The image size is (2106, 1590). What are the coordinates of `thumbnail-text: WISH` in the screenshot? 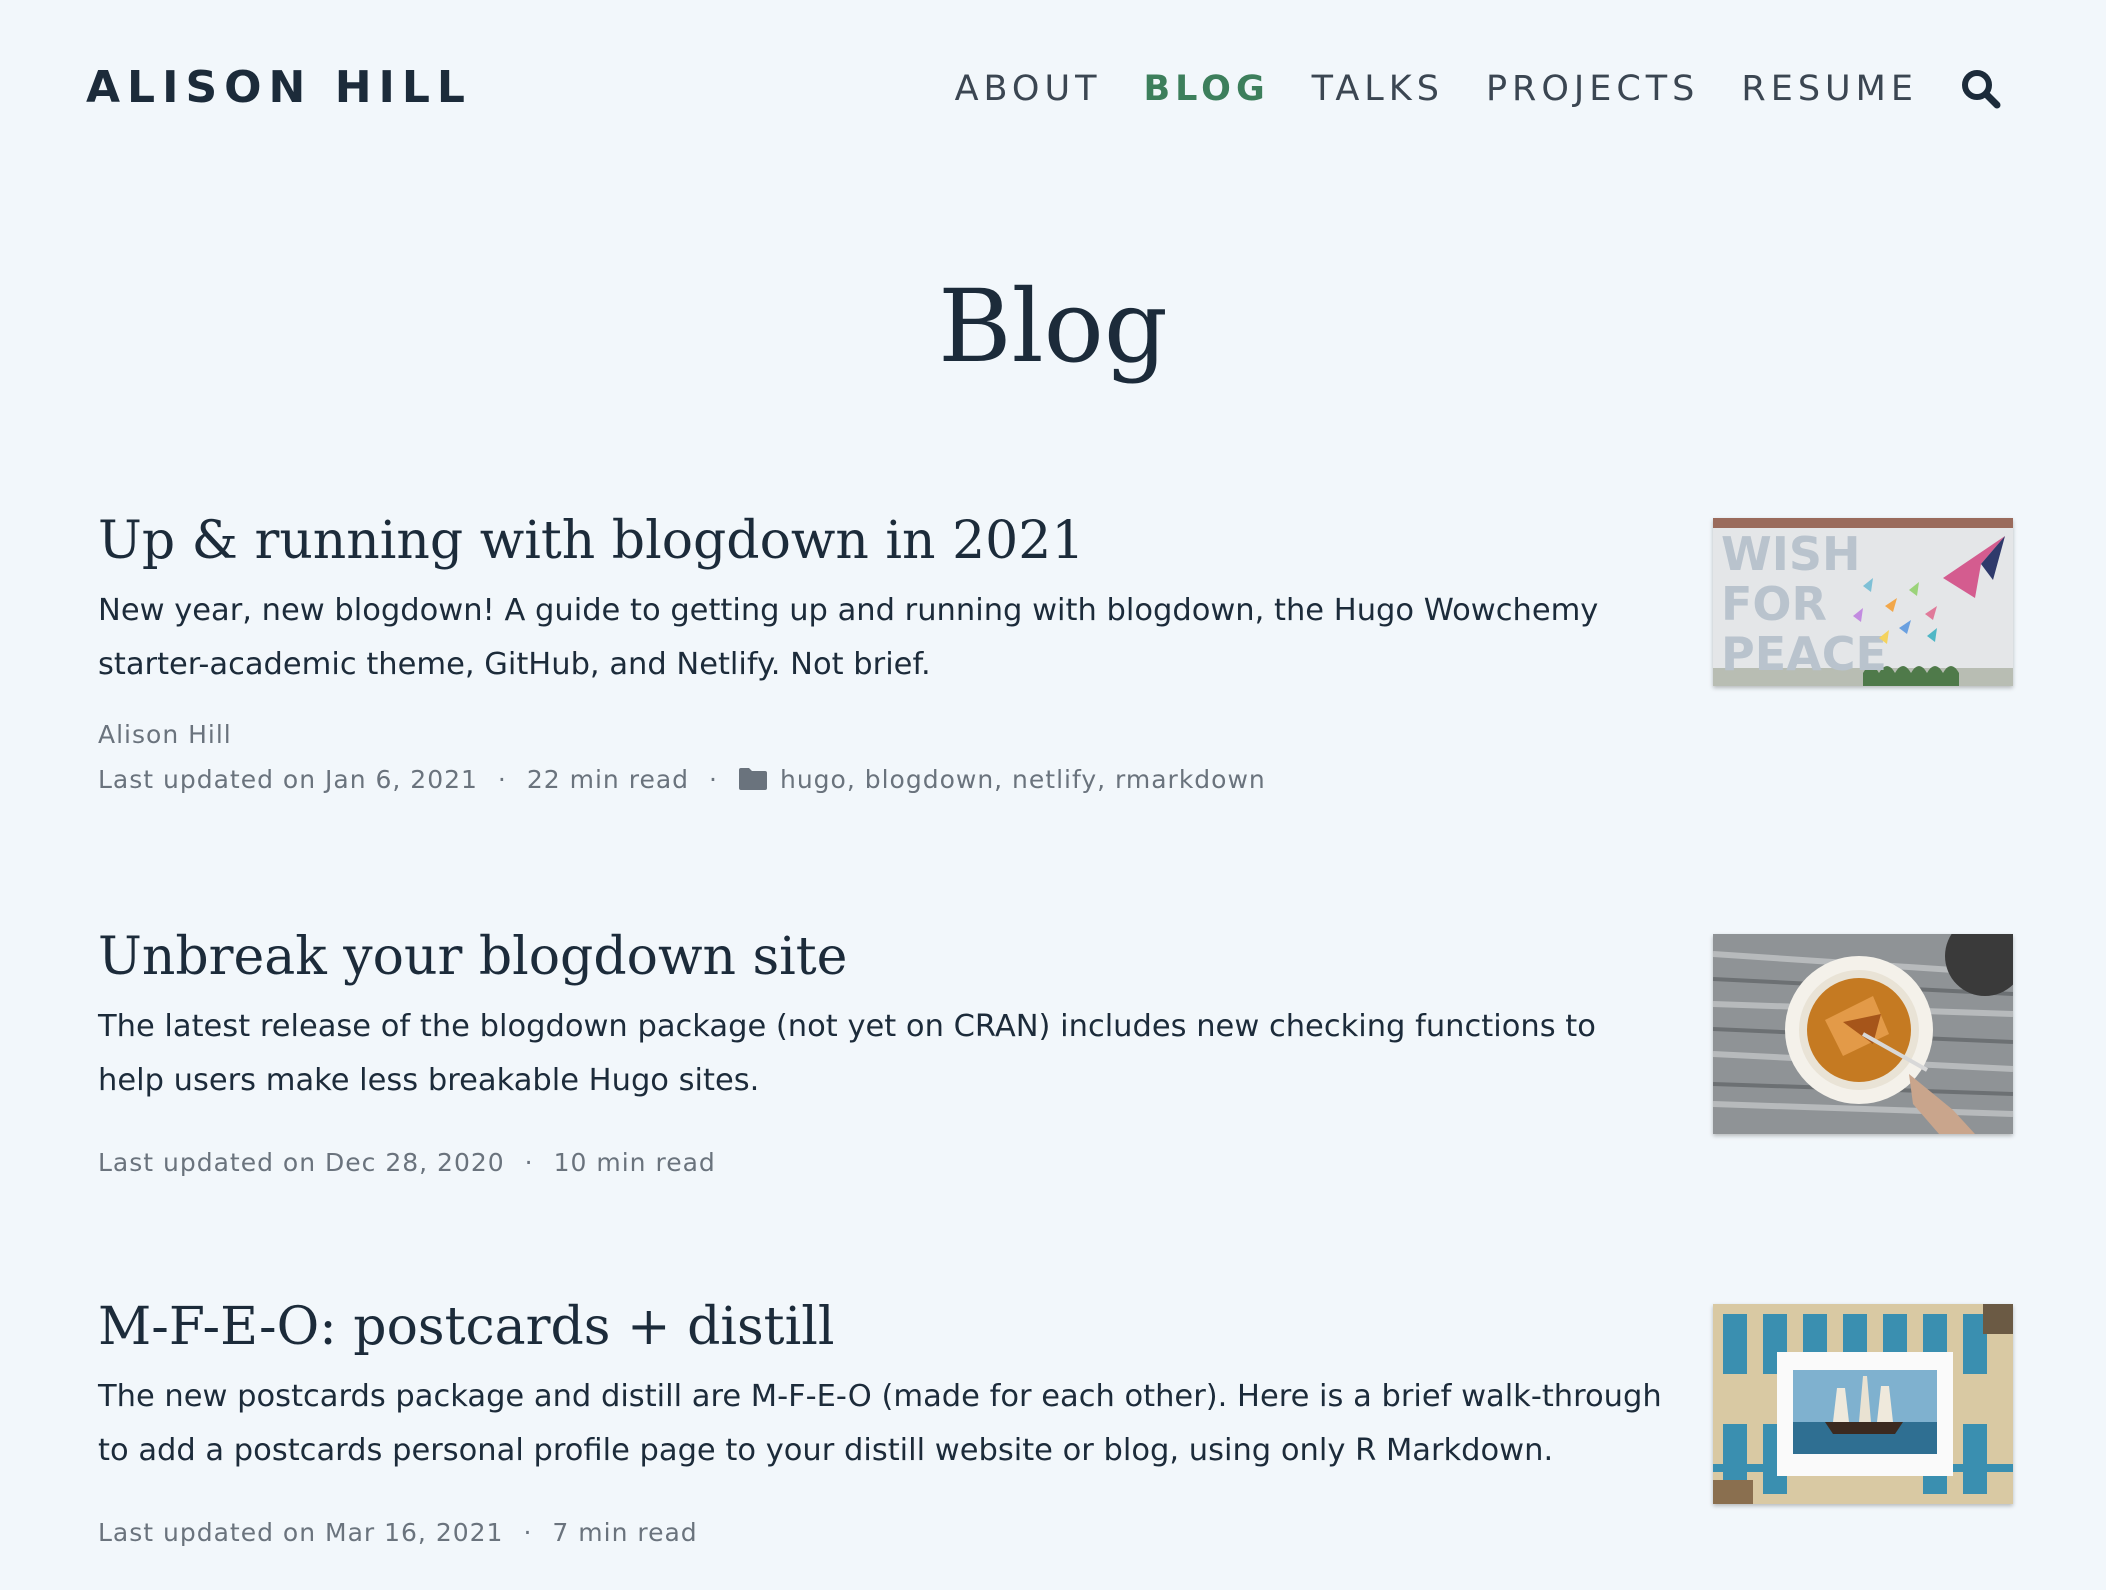 It's located at (1790, 554).